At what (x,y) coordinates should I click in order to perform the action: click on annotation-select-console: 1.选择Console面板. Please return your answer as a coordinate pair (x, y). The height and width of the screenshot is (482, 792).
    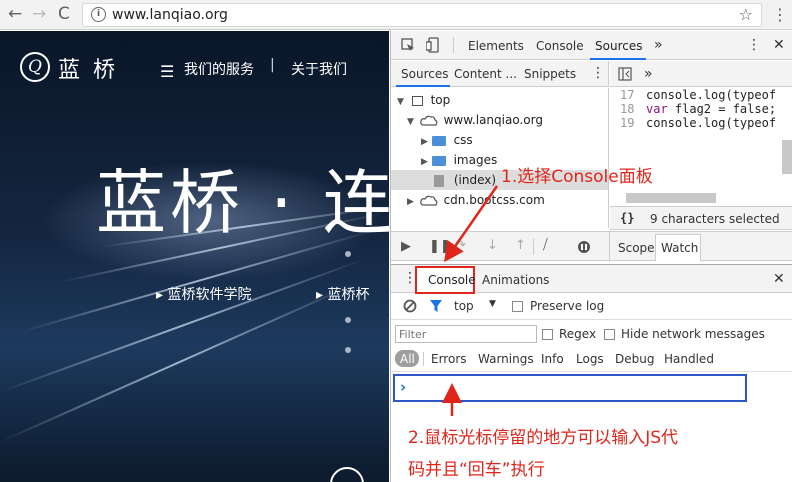
    Looking at the image, I should click on (577, 177).